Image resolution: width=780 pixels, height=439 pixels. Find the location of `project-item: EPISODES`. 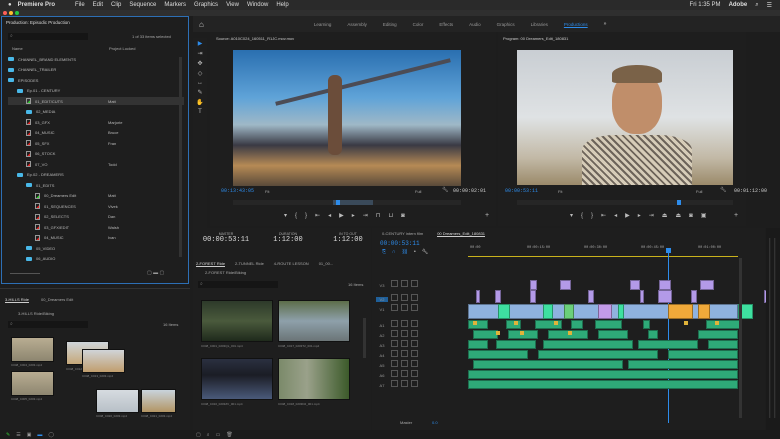

project-item: EPISODES is located at coordinates (96, 80).